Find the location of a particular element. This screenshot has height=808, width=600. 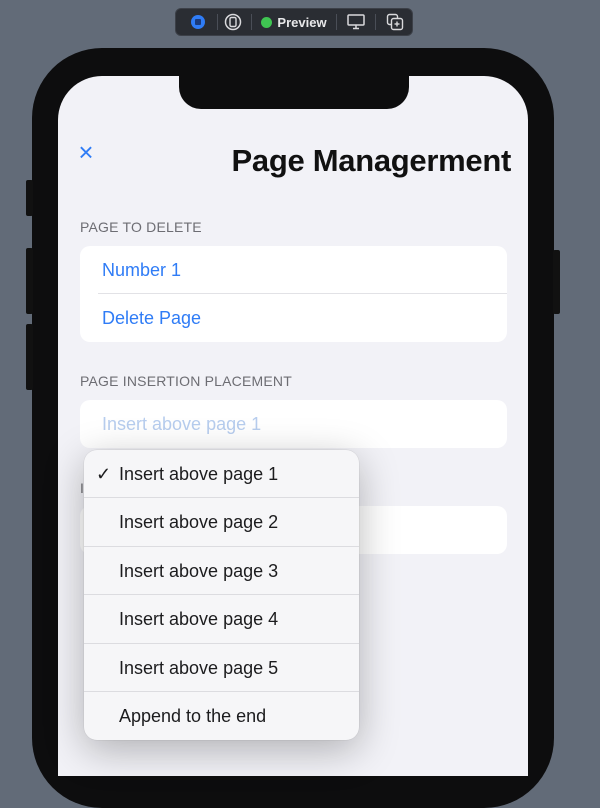

delete-section-header: PAGE TO DELETE is located at coordinates (141, 227).